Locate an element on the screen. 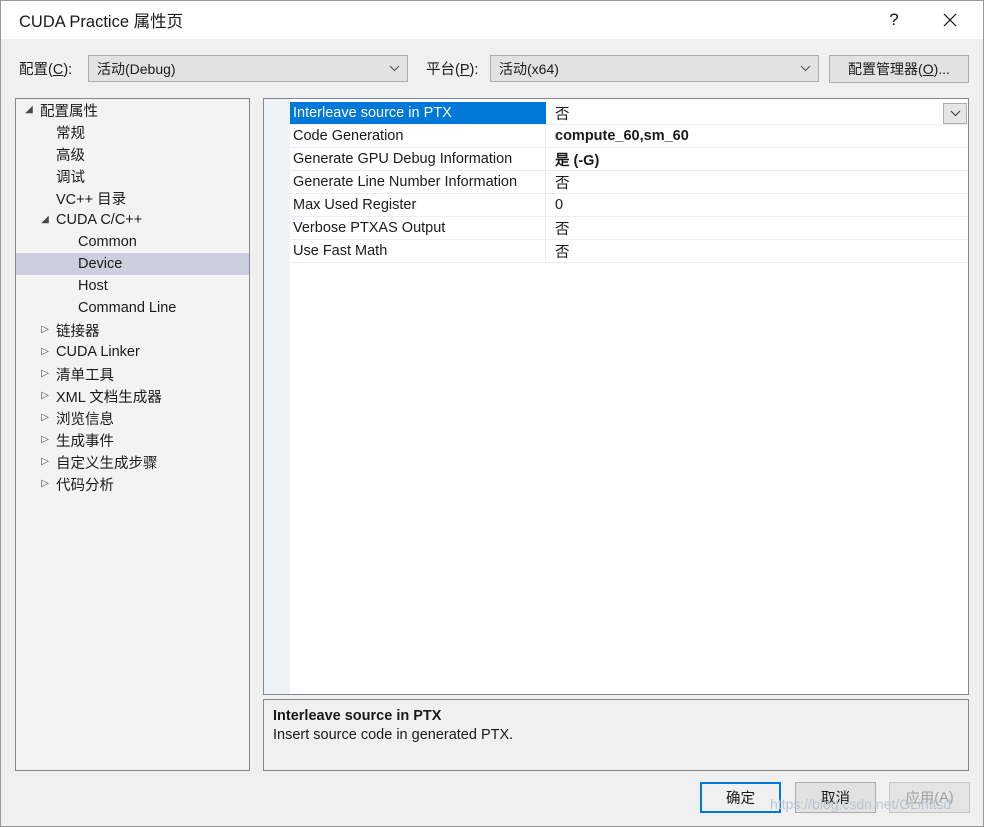 The height and width of the screenshot is (827, 984). tree-item-label: CUDA Linker is located at coordinates (98, 352).